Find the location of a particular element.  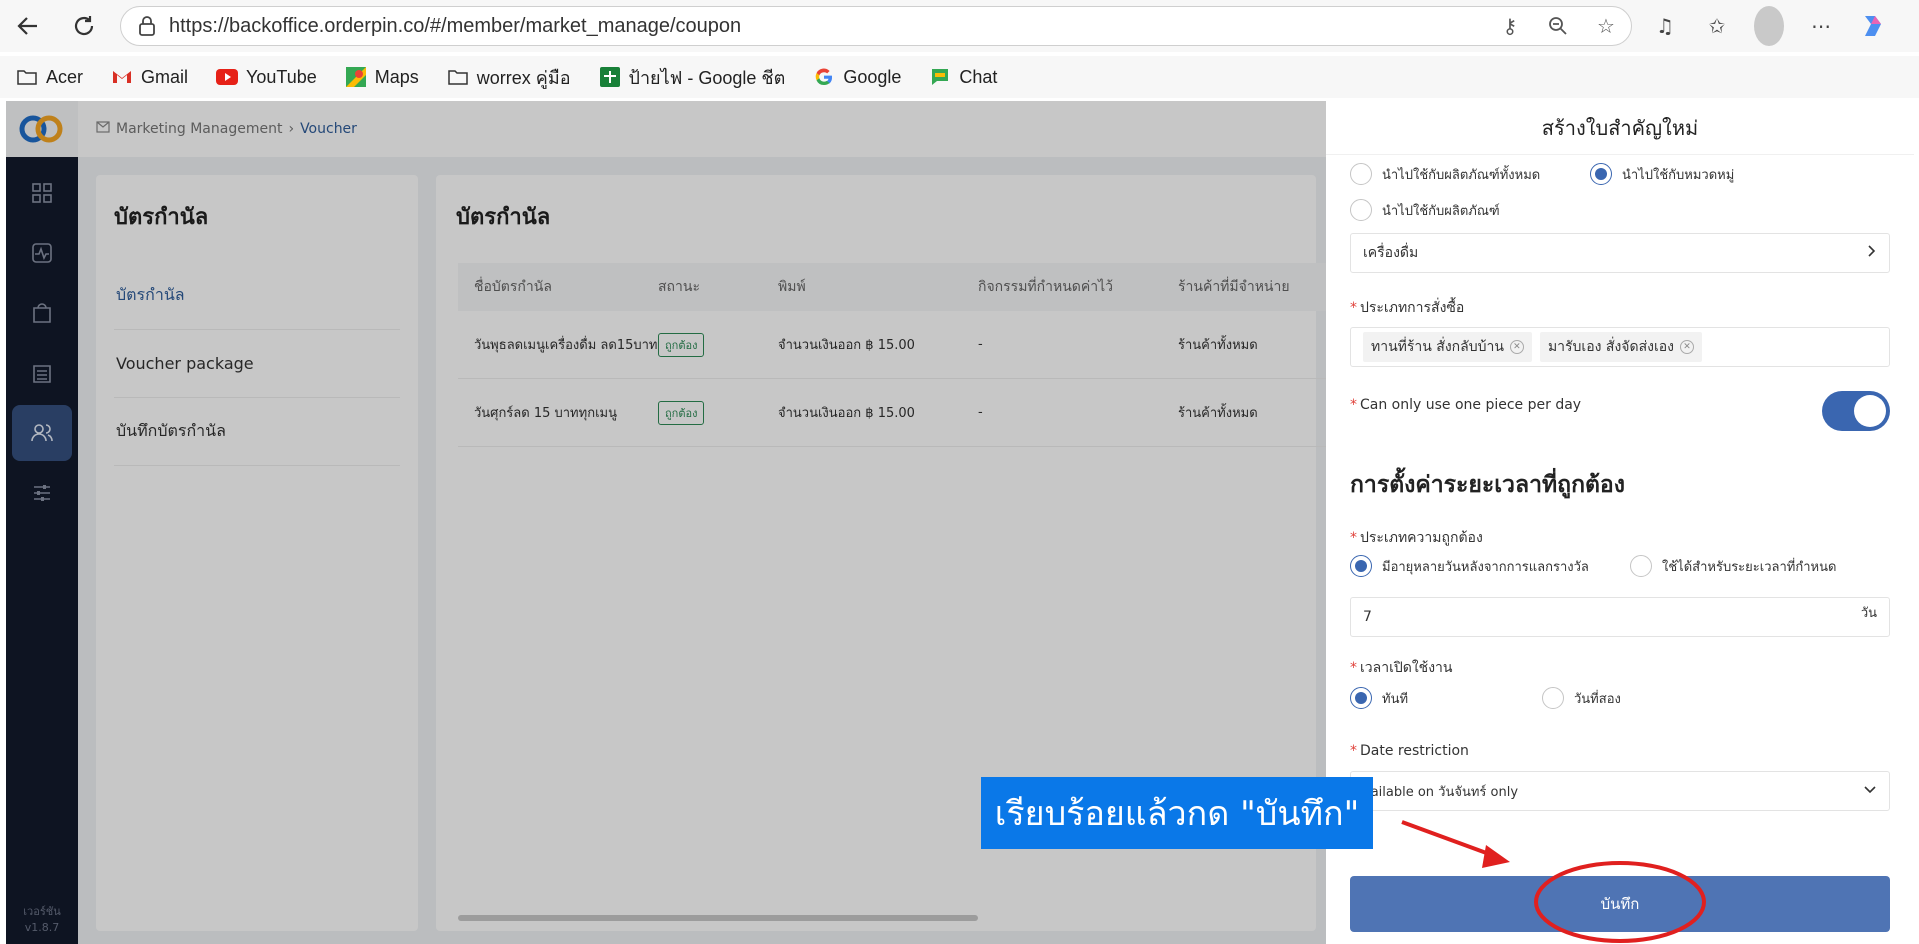

days-unit: วัน is located at coordinates (1868, 613).